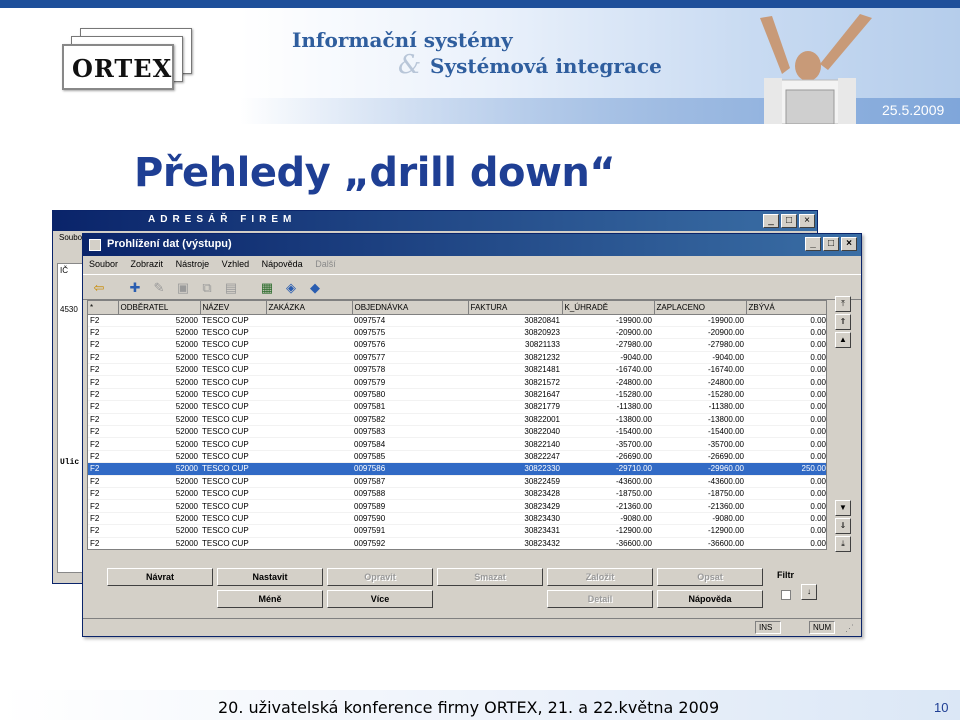 Image resolution: width=960 pixels, height=720 pixels. I want to click on column-header: *, so click(103, 308).